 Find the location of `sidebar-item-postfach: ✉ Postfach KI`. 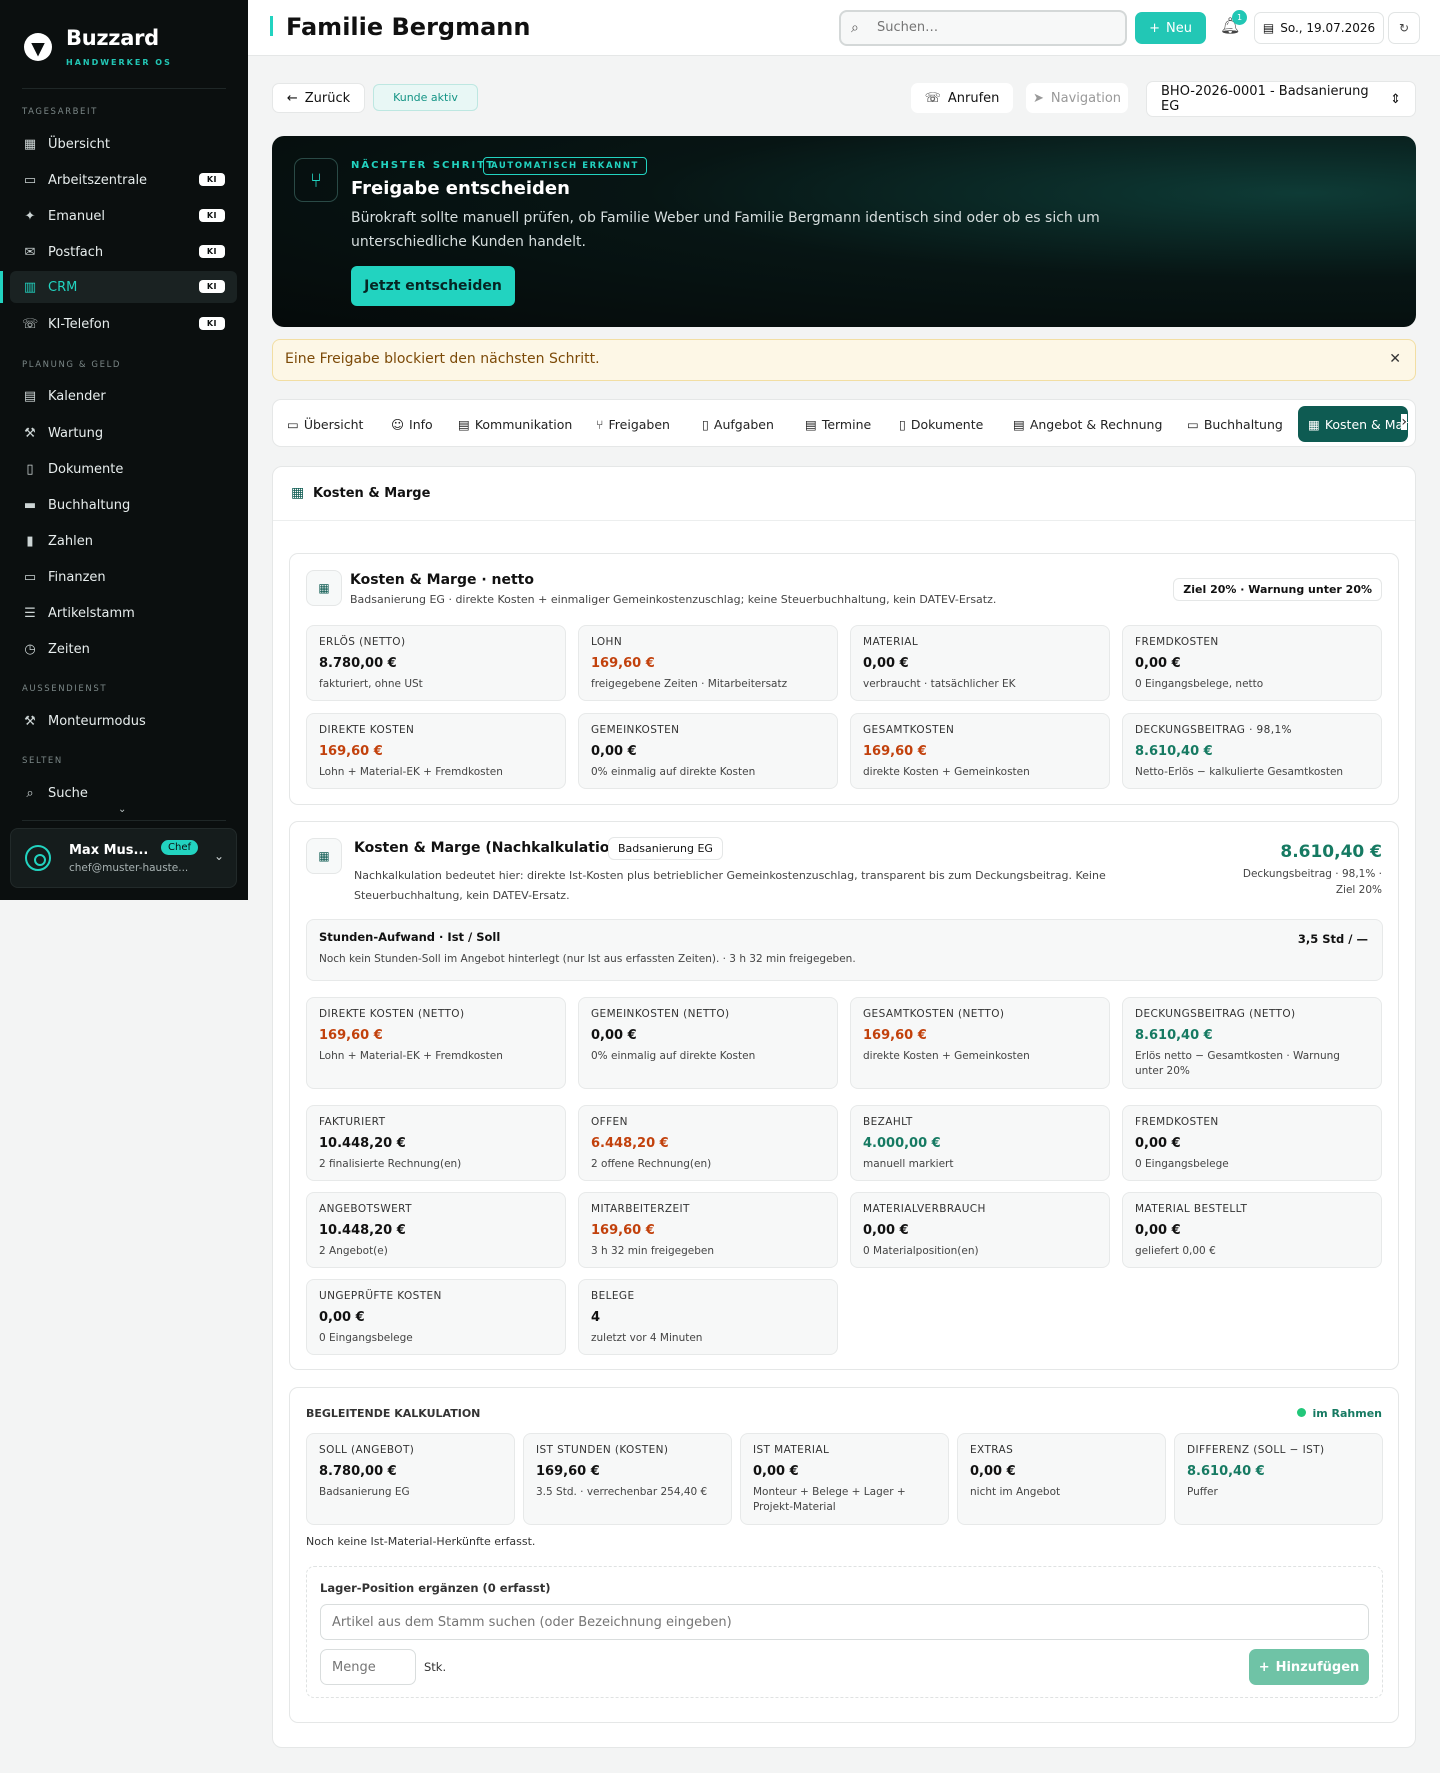

sidebar-item-postfach: ✉ Postfach KI is located at coordinates (123, 252).